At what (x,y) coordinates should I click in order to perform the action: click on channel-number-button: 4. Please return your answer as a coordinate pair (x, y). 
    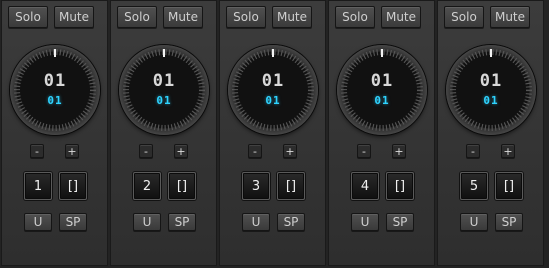
    Looking at the image, I should click on (365, 186).